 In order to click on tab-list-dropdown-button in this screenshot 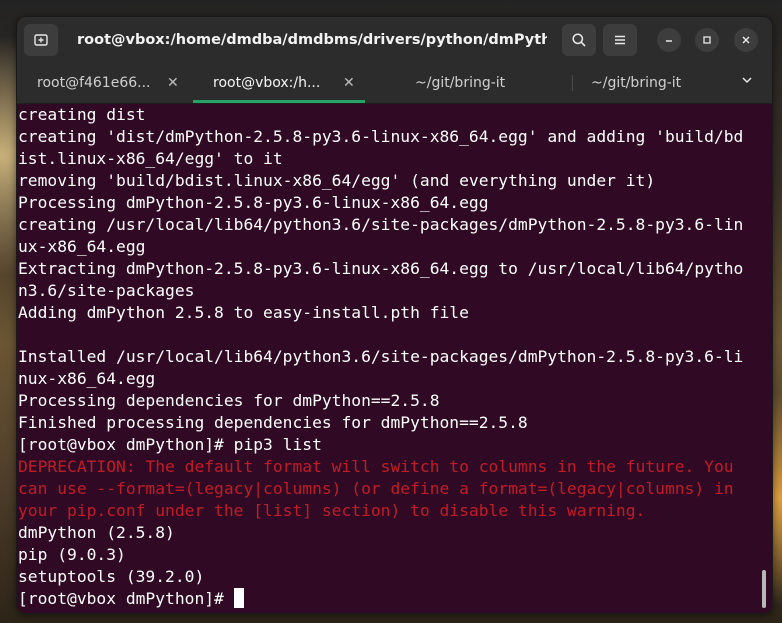, I will do `click(747, 82)`.